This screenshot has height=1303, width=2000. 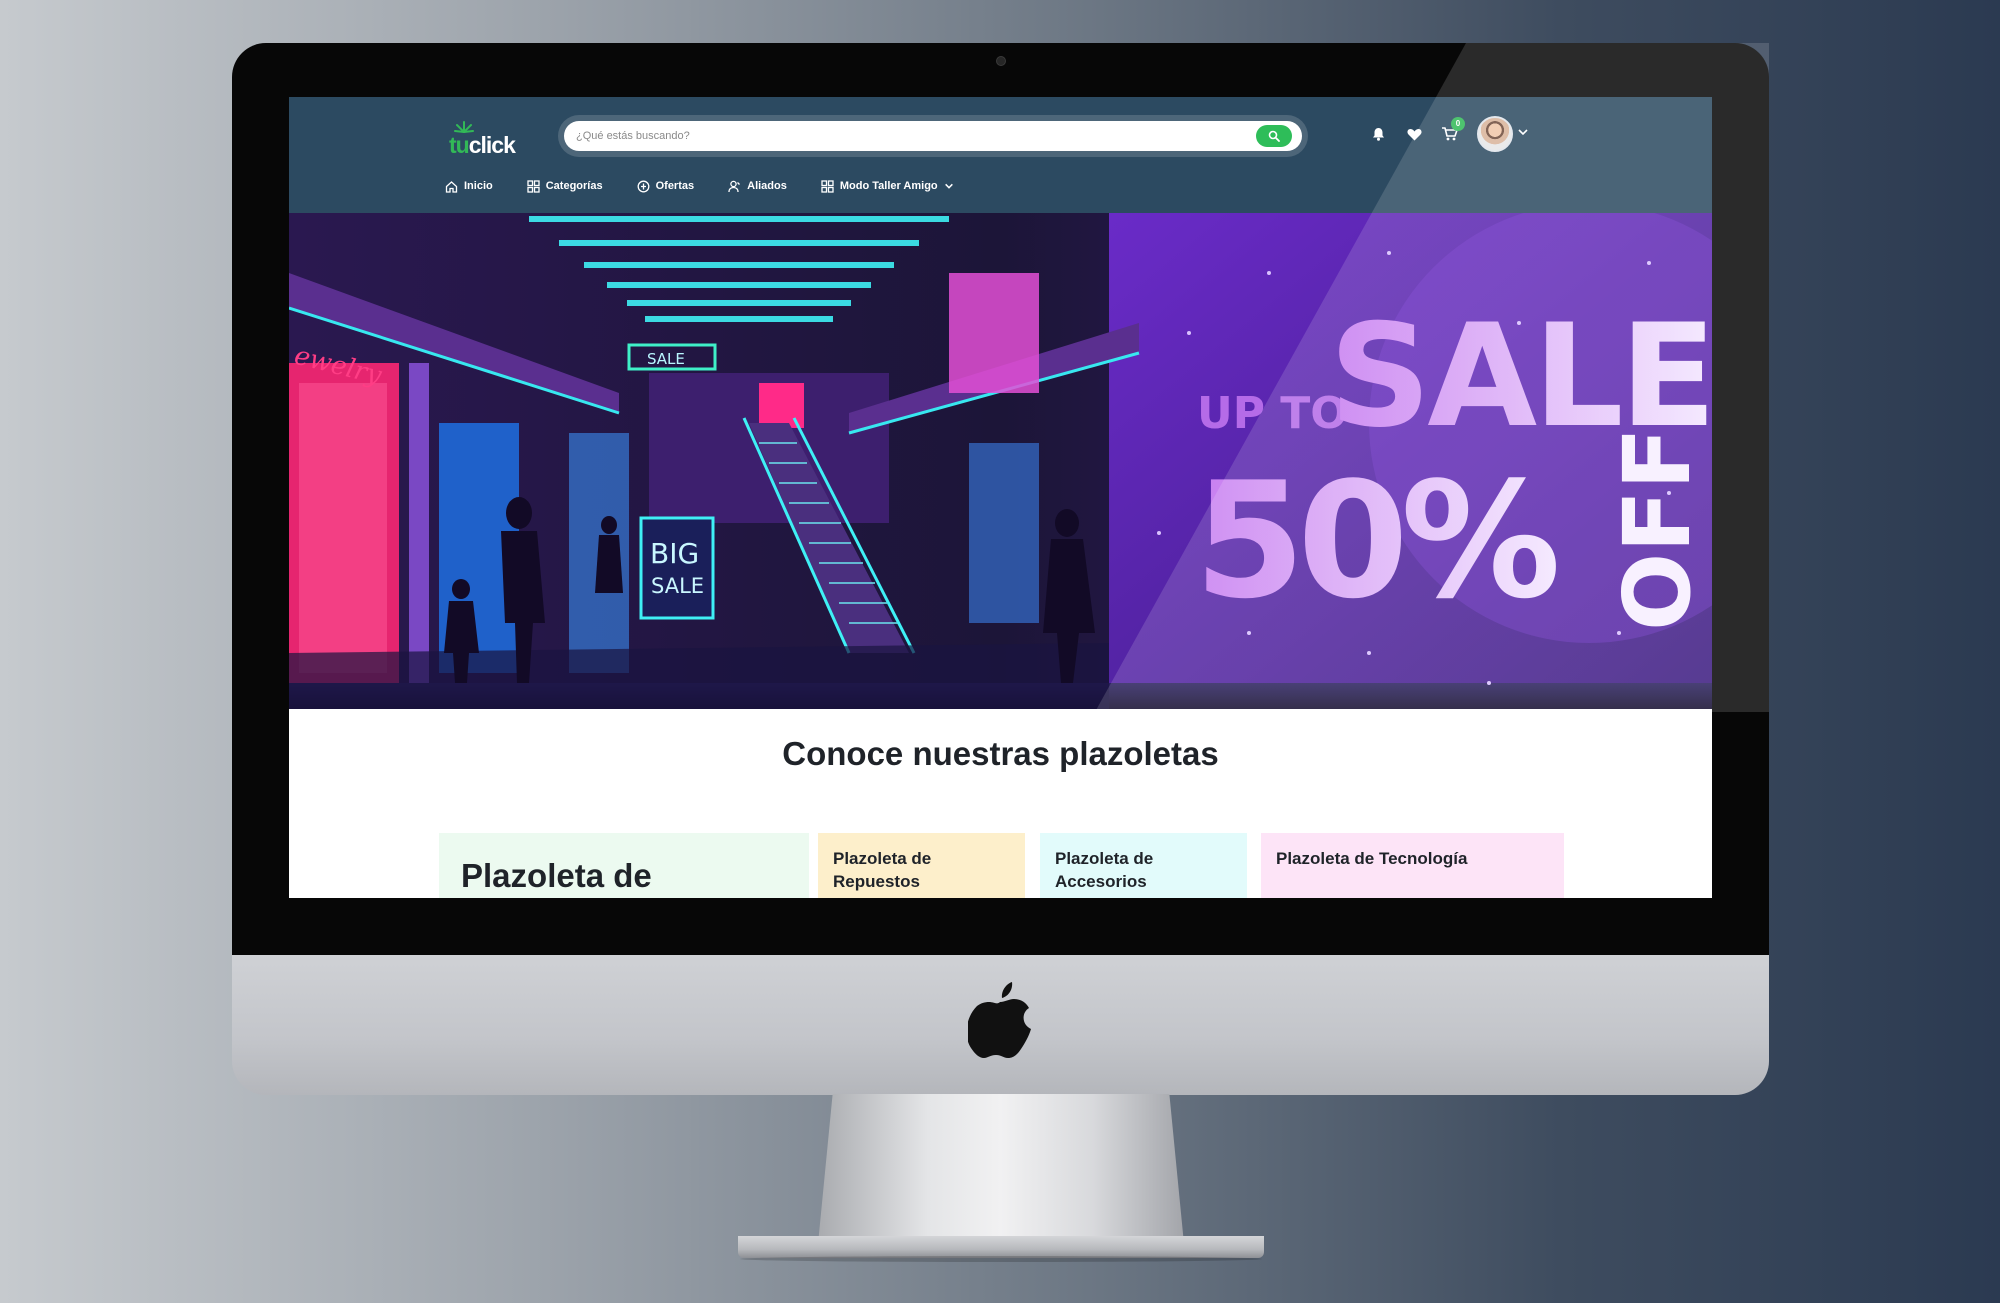 I want to click on nav-item-label: Aliados, so click(x=767, y=186).